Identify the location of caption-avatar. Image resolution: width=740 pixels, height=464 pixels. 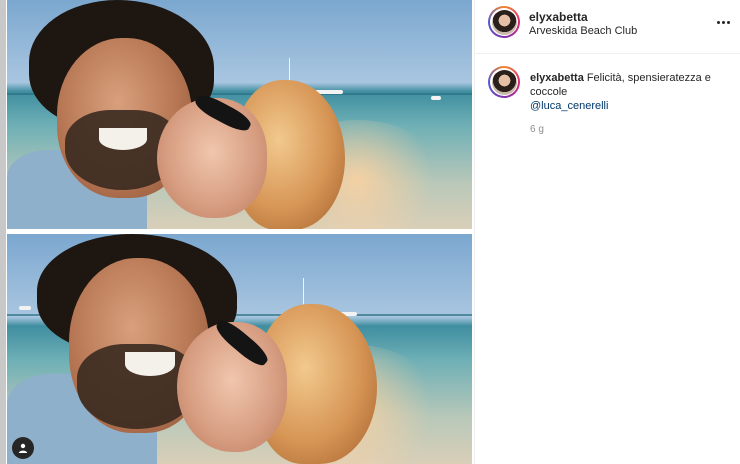
(504, 82).